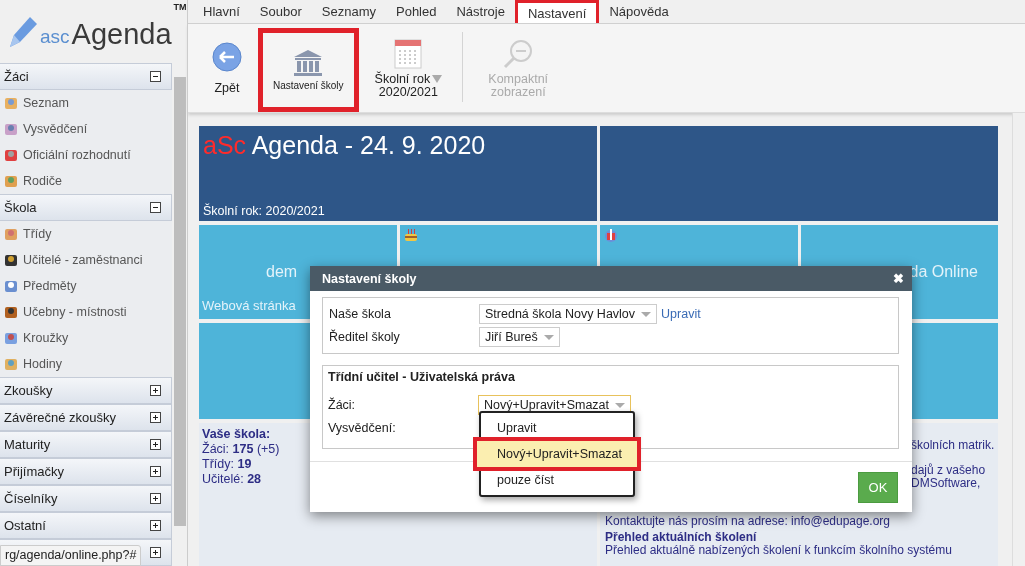 This screenshot has height=566, width=1025. What do you see at coordinates (422, 377) in the screenshot?
I see `group-title: Třídní učitel - Uživatelská práva` at bounding box center [422, 377].